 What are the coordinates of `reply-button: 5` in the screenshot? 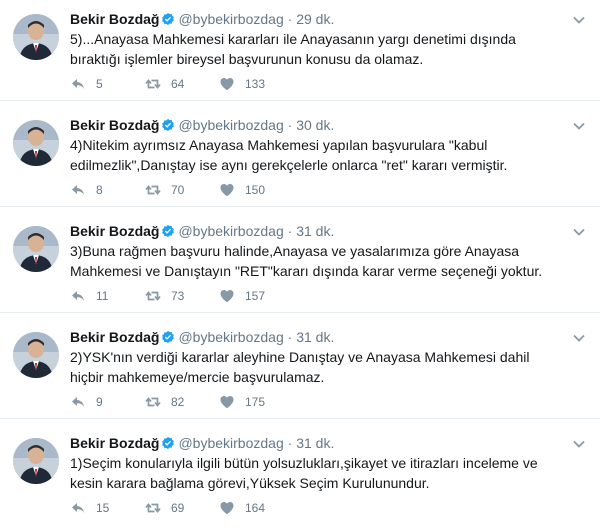 It's located at (86, 84).